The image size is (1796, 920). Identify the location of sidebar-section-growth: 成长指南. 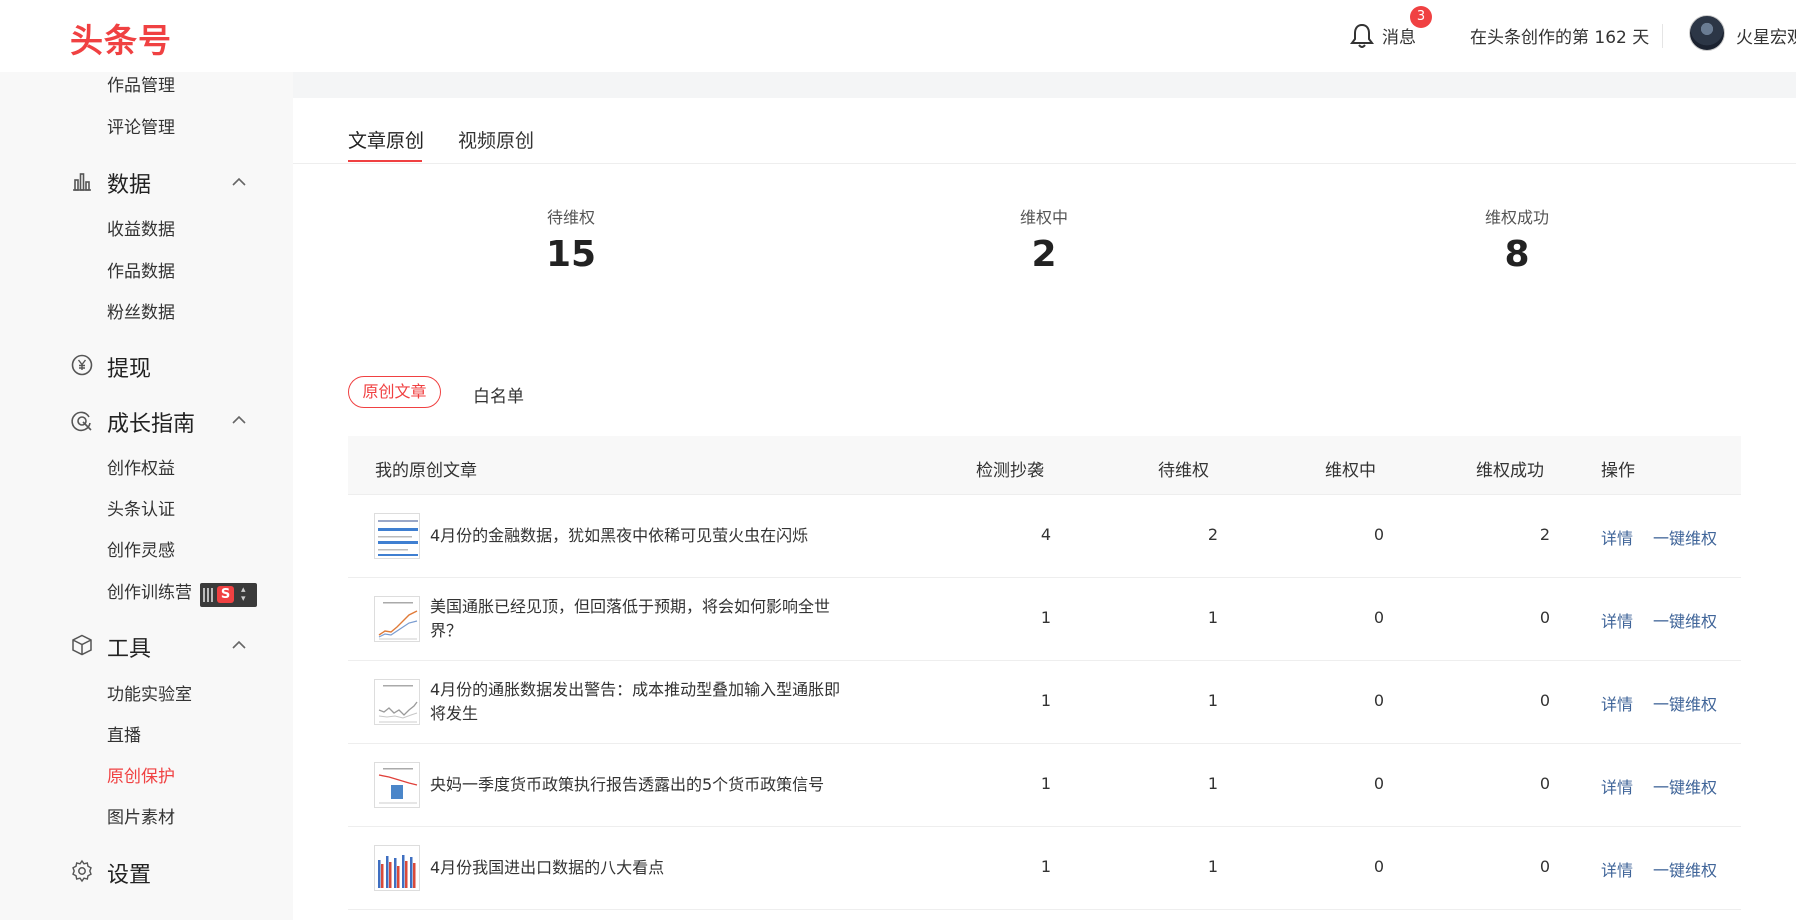
(151, 422).